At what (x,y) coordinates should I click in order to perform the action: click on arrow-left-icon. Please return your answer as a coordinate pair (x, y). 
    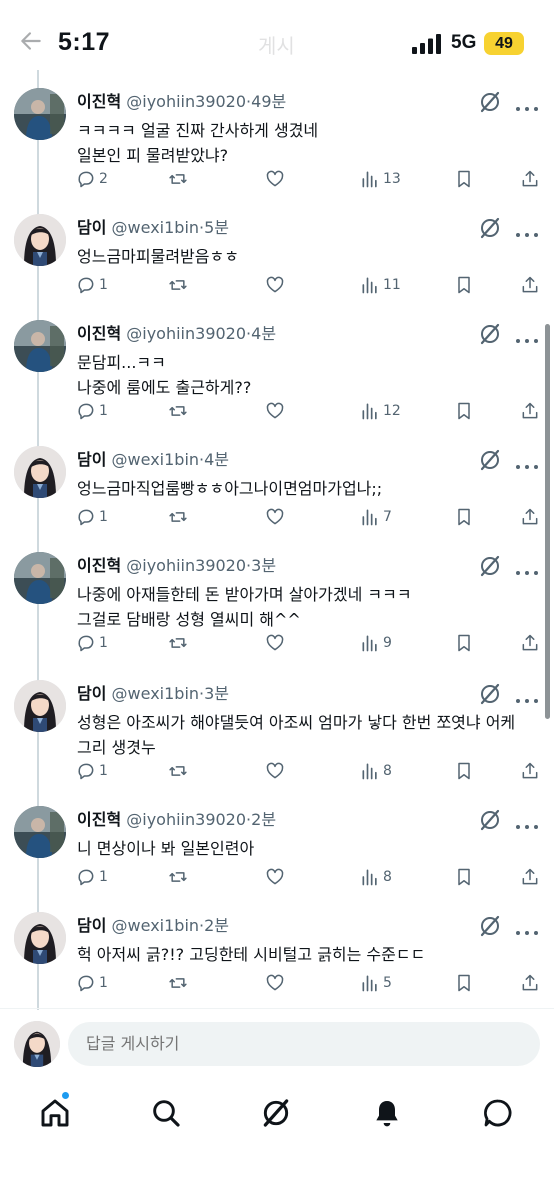
    Looking at the image, I should click on (31, 41).